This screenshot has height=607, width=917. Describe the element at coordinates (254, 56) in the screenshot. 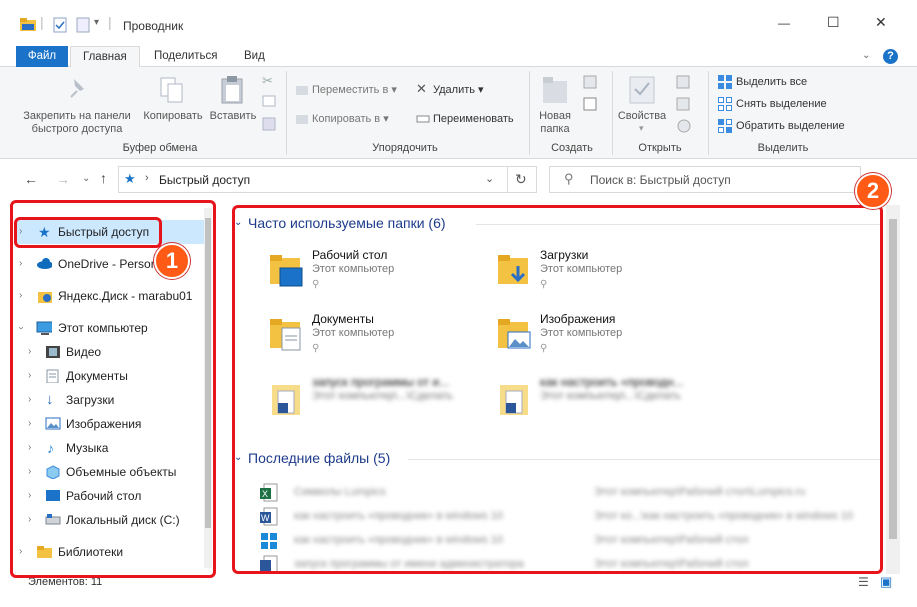

I see `tab-view: Вид` at that location.